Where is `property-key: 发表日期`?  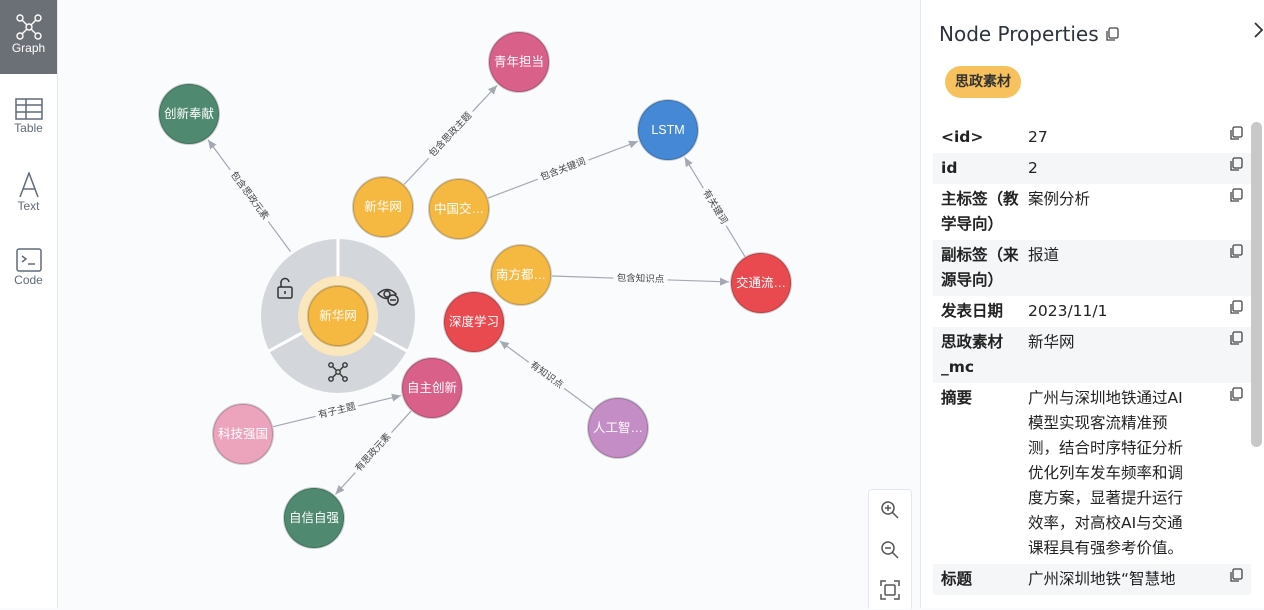 property-key: 发表日期 is located at coordinates (972, 311).